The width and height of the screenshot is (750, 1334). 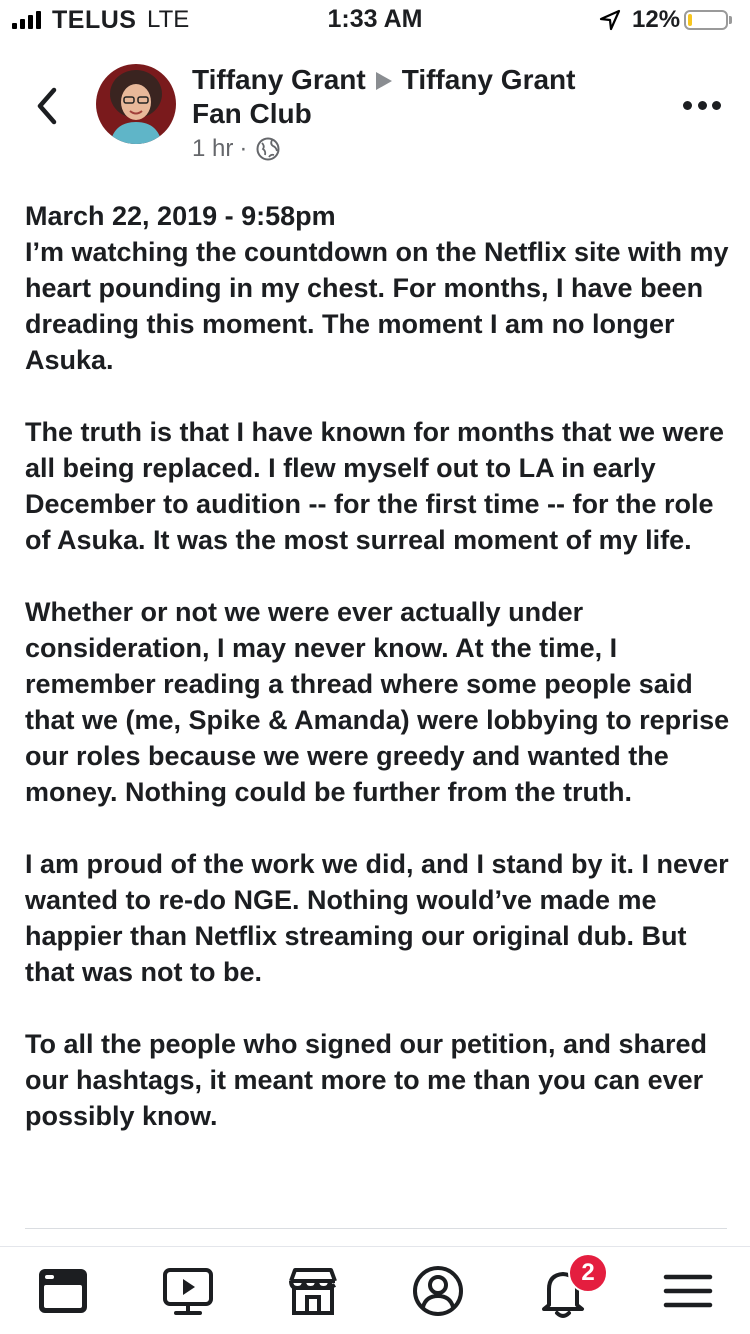 What do you see at coordinates (706, 20) in the screenshot?
I see `battery-icon` at bounding box center [706, 20].